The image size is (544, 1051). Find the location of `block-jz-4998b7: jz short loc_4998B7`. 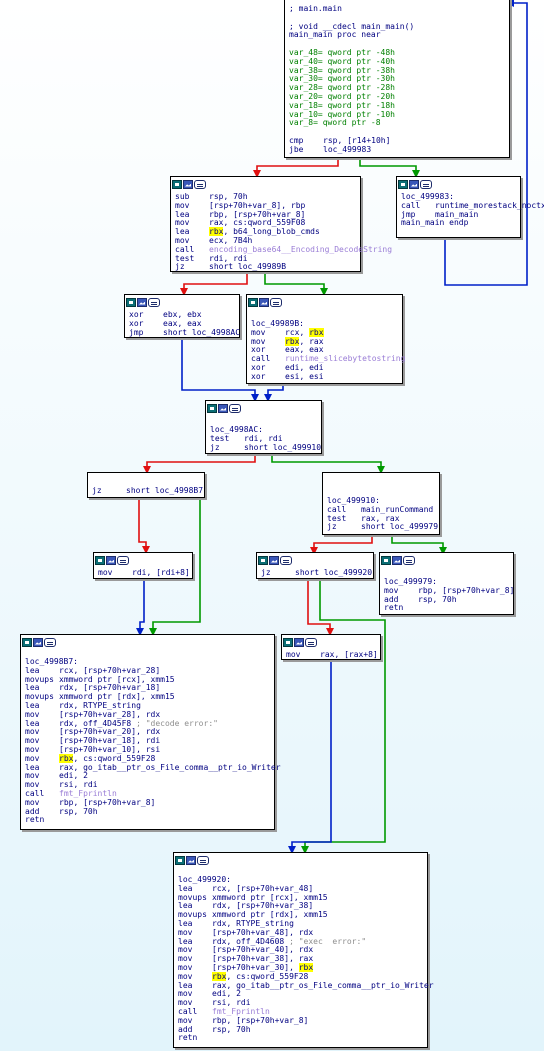

block-jz-4998b7: jz short loc_4998B7 is located at coordinates (146, 485).